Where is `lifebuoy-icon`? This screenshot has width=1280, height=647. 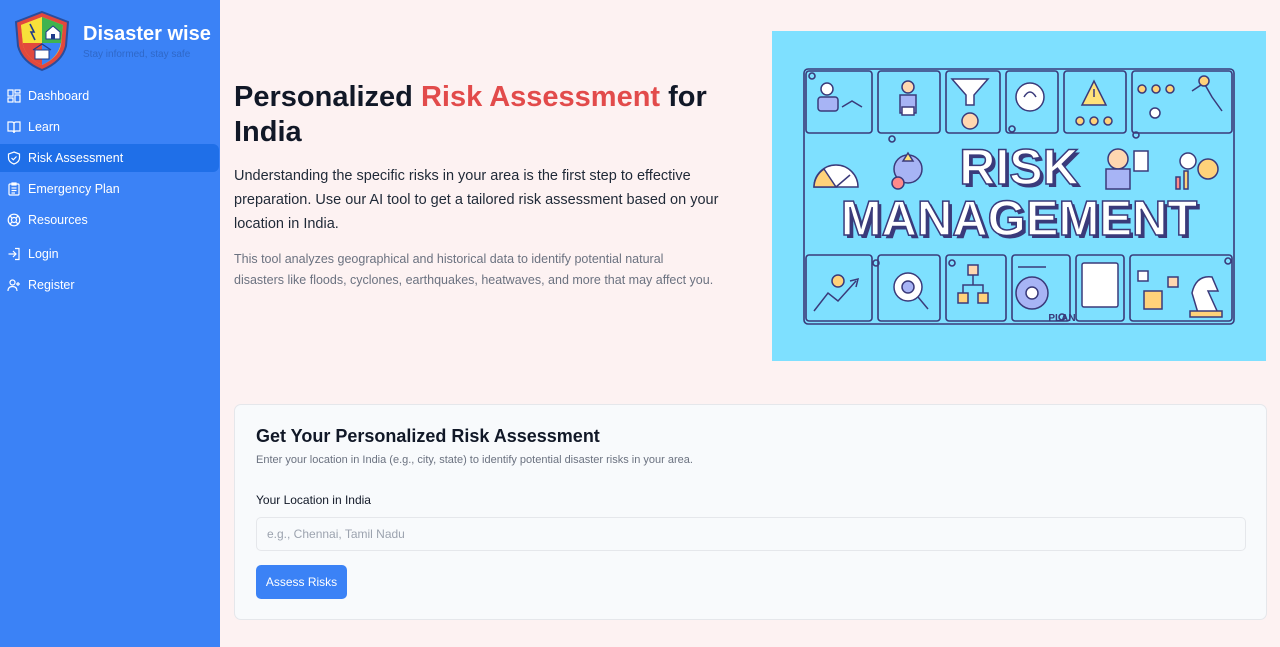 lifebuoy-icon is located at coordinates (14, 220).